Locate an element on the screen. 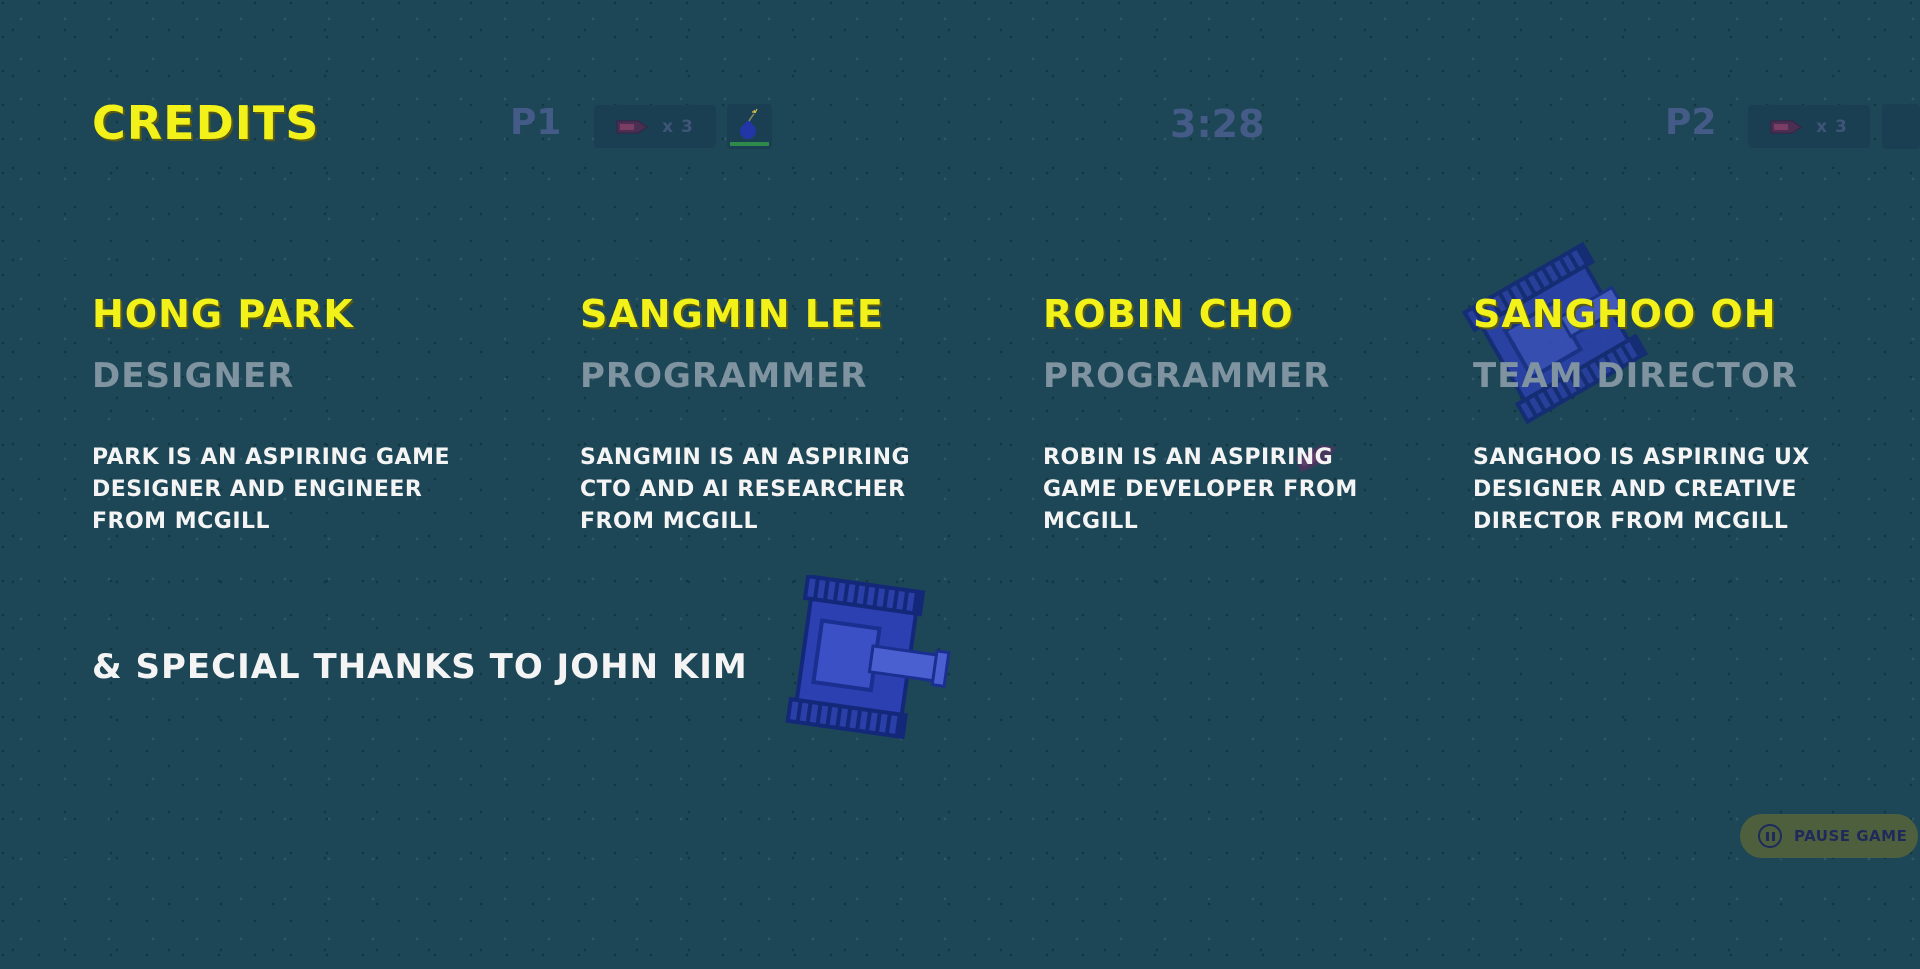 The height and width of the screenshot is (969, 1920). special-thanks: & SPECIAL THANKS TO JOHN KIM is located at coordinates (420, 667).